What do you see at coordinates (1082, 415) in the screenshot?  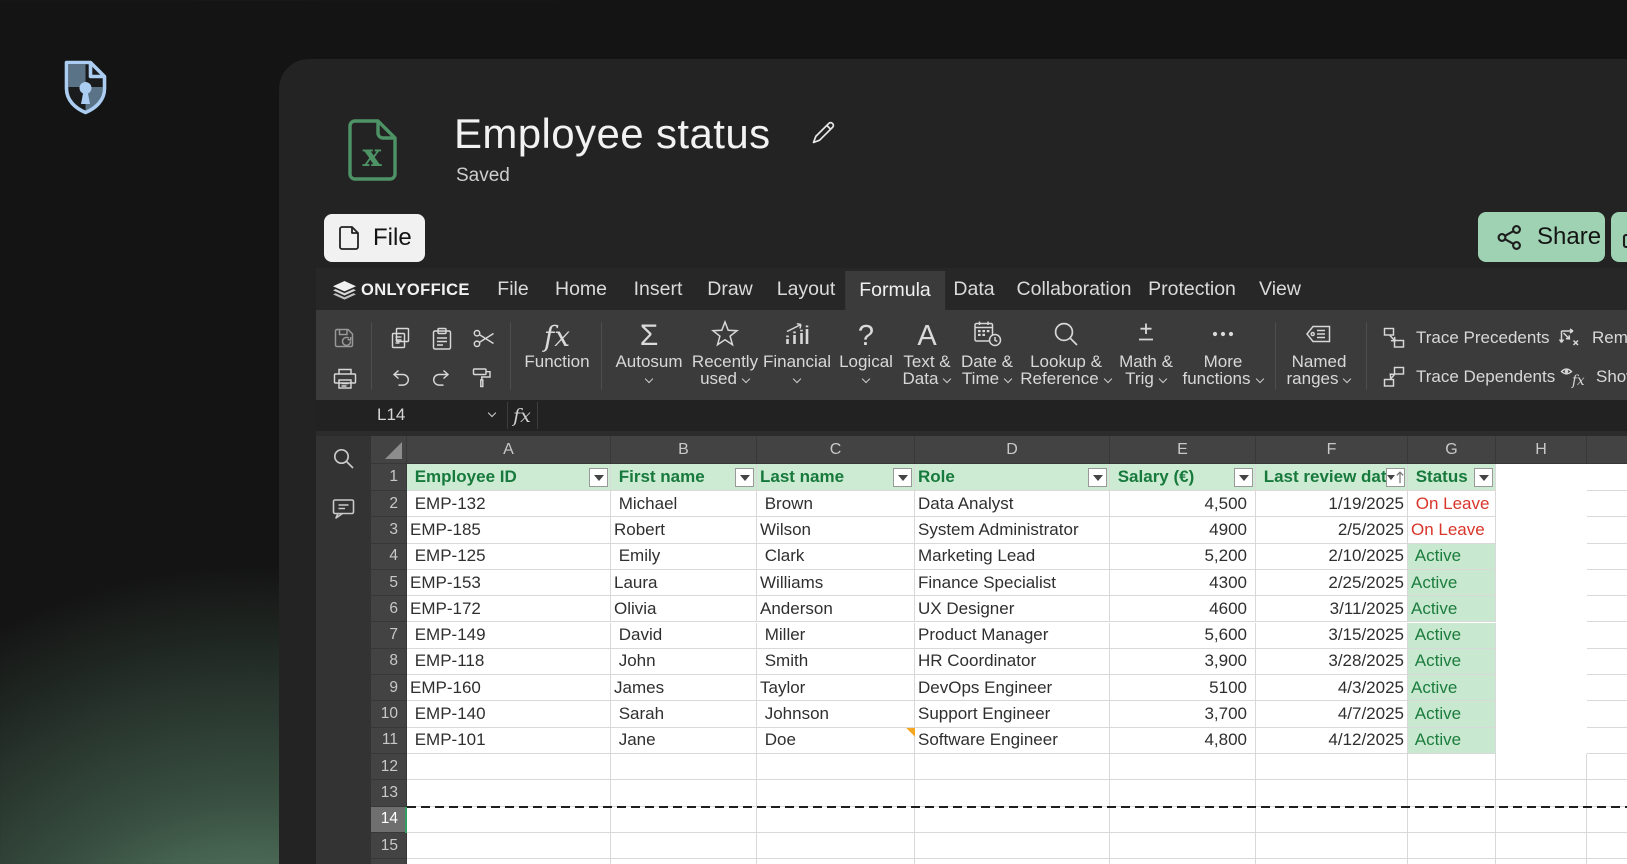 I see `formula-input` at bounding box center [1082, 415].